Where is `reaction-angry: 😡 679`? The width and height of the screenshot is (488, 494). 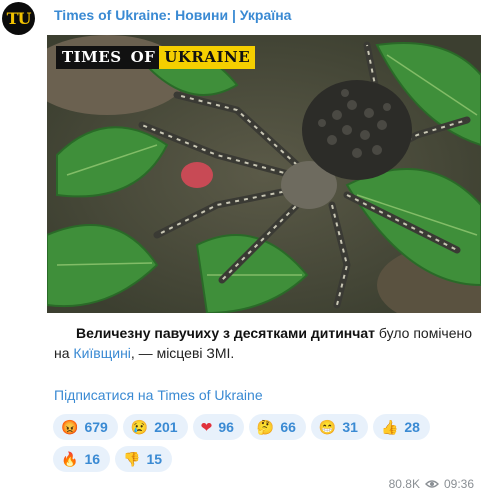
reaction-angry: 😡 679 is located at coordinates (85, 427).